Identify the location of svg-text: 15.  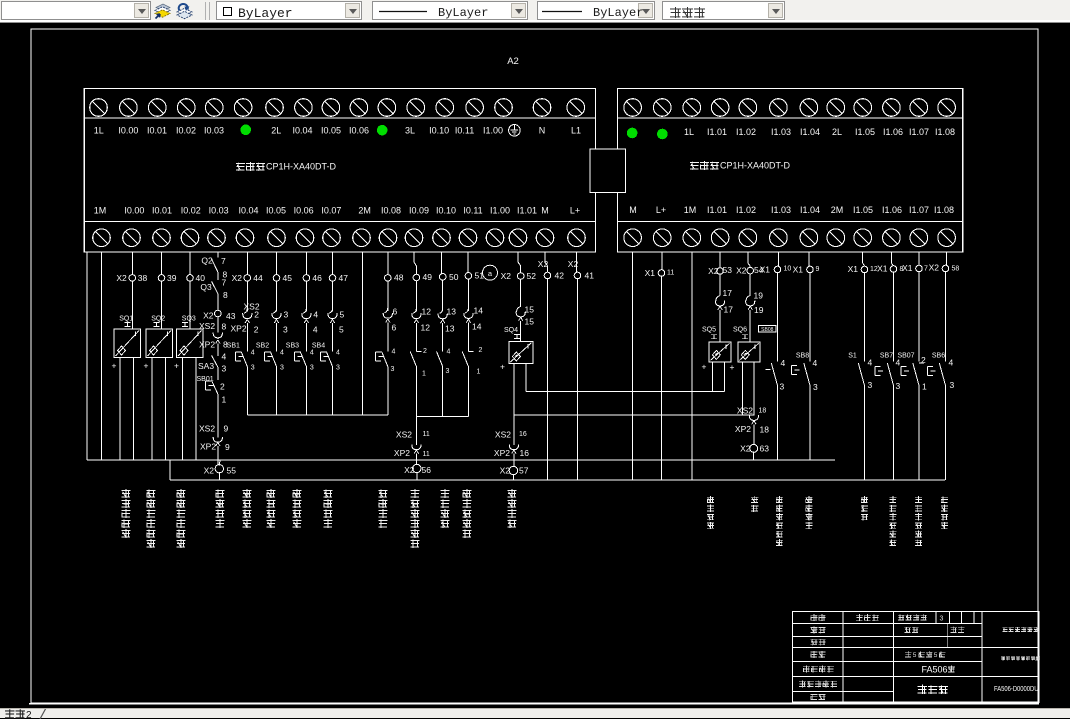
(530, 310).